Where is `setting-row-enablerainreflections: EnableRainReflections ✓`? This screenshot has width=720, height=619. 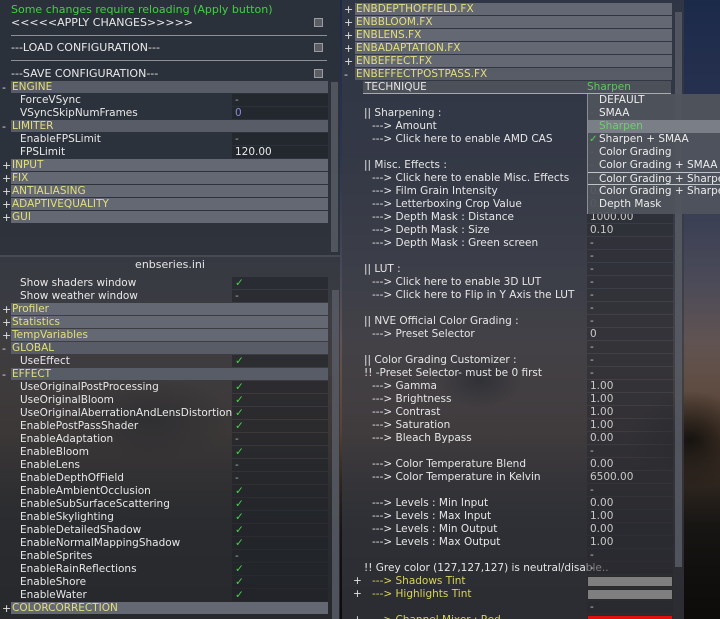 setting-row-enablerainreflections: EnableRainReflections ✓ is located at coordinates (164, 569).